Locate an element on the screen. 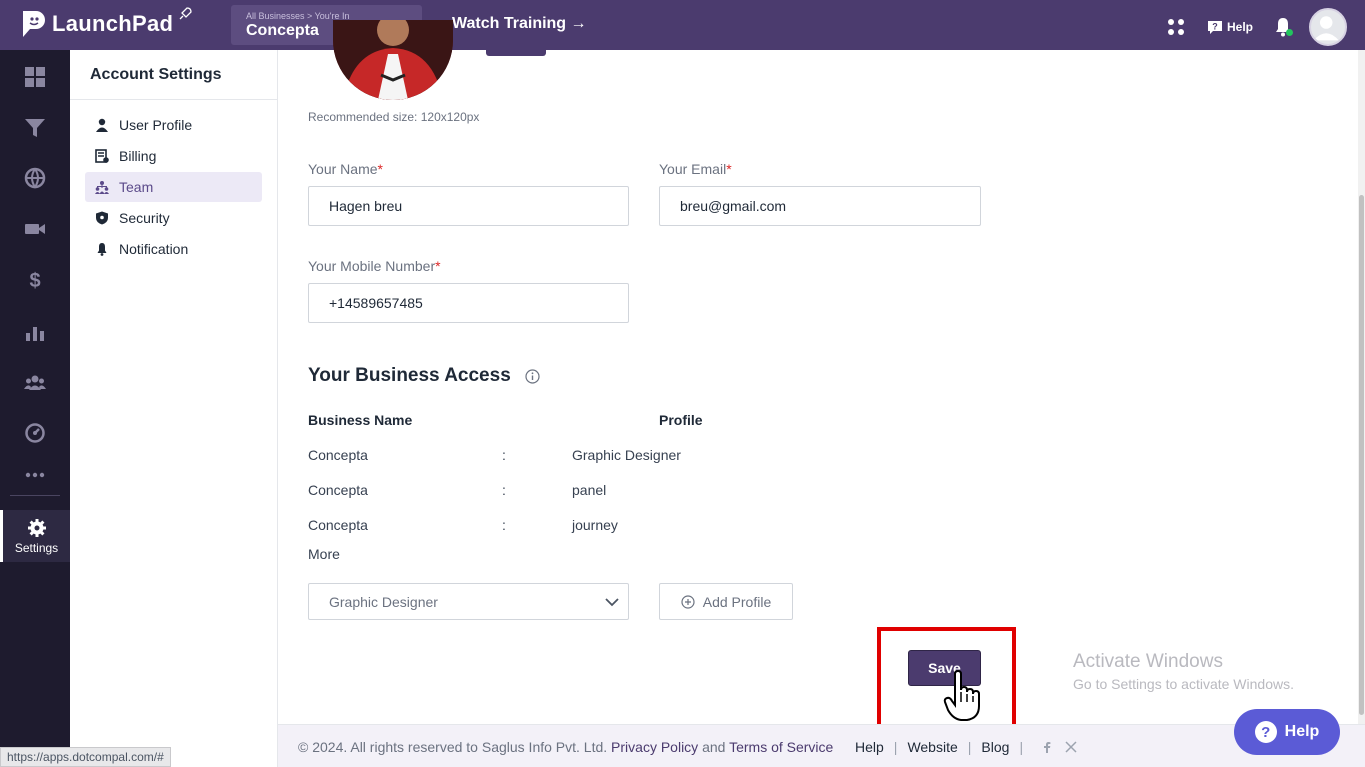 The image size is (1365, 767). settings-item-notification: Notification is located at coordinates (173, 249).